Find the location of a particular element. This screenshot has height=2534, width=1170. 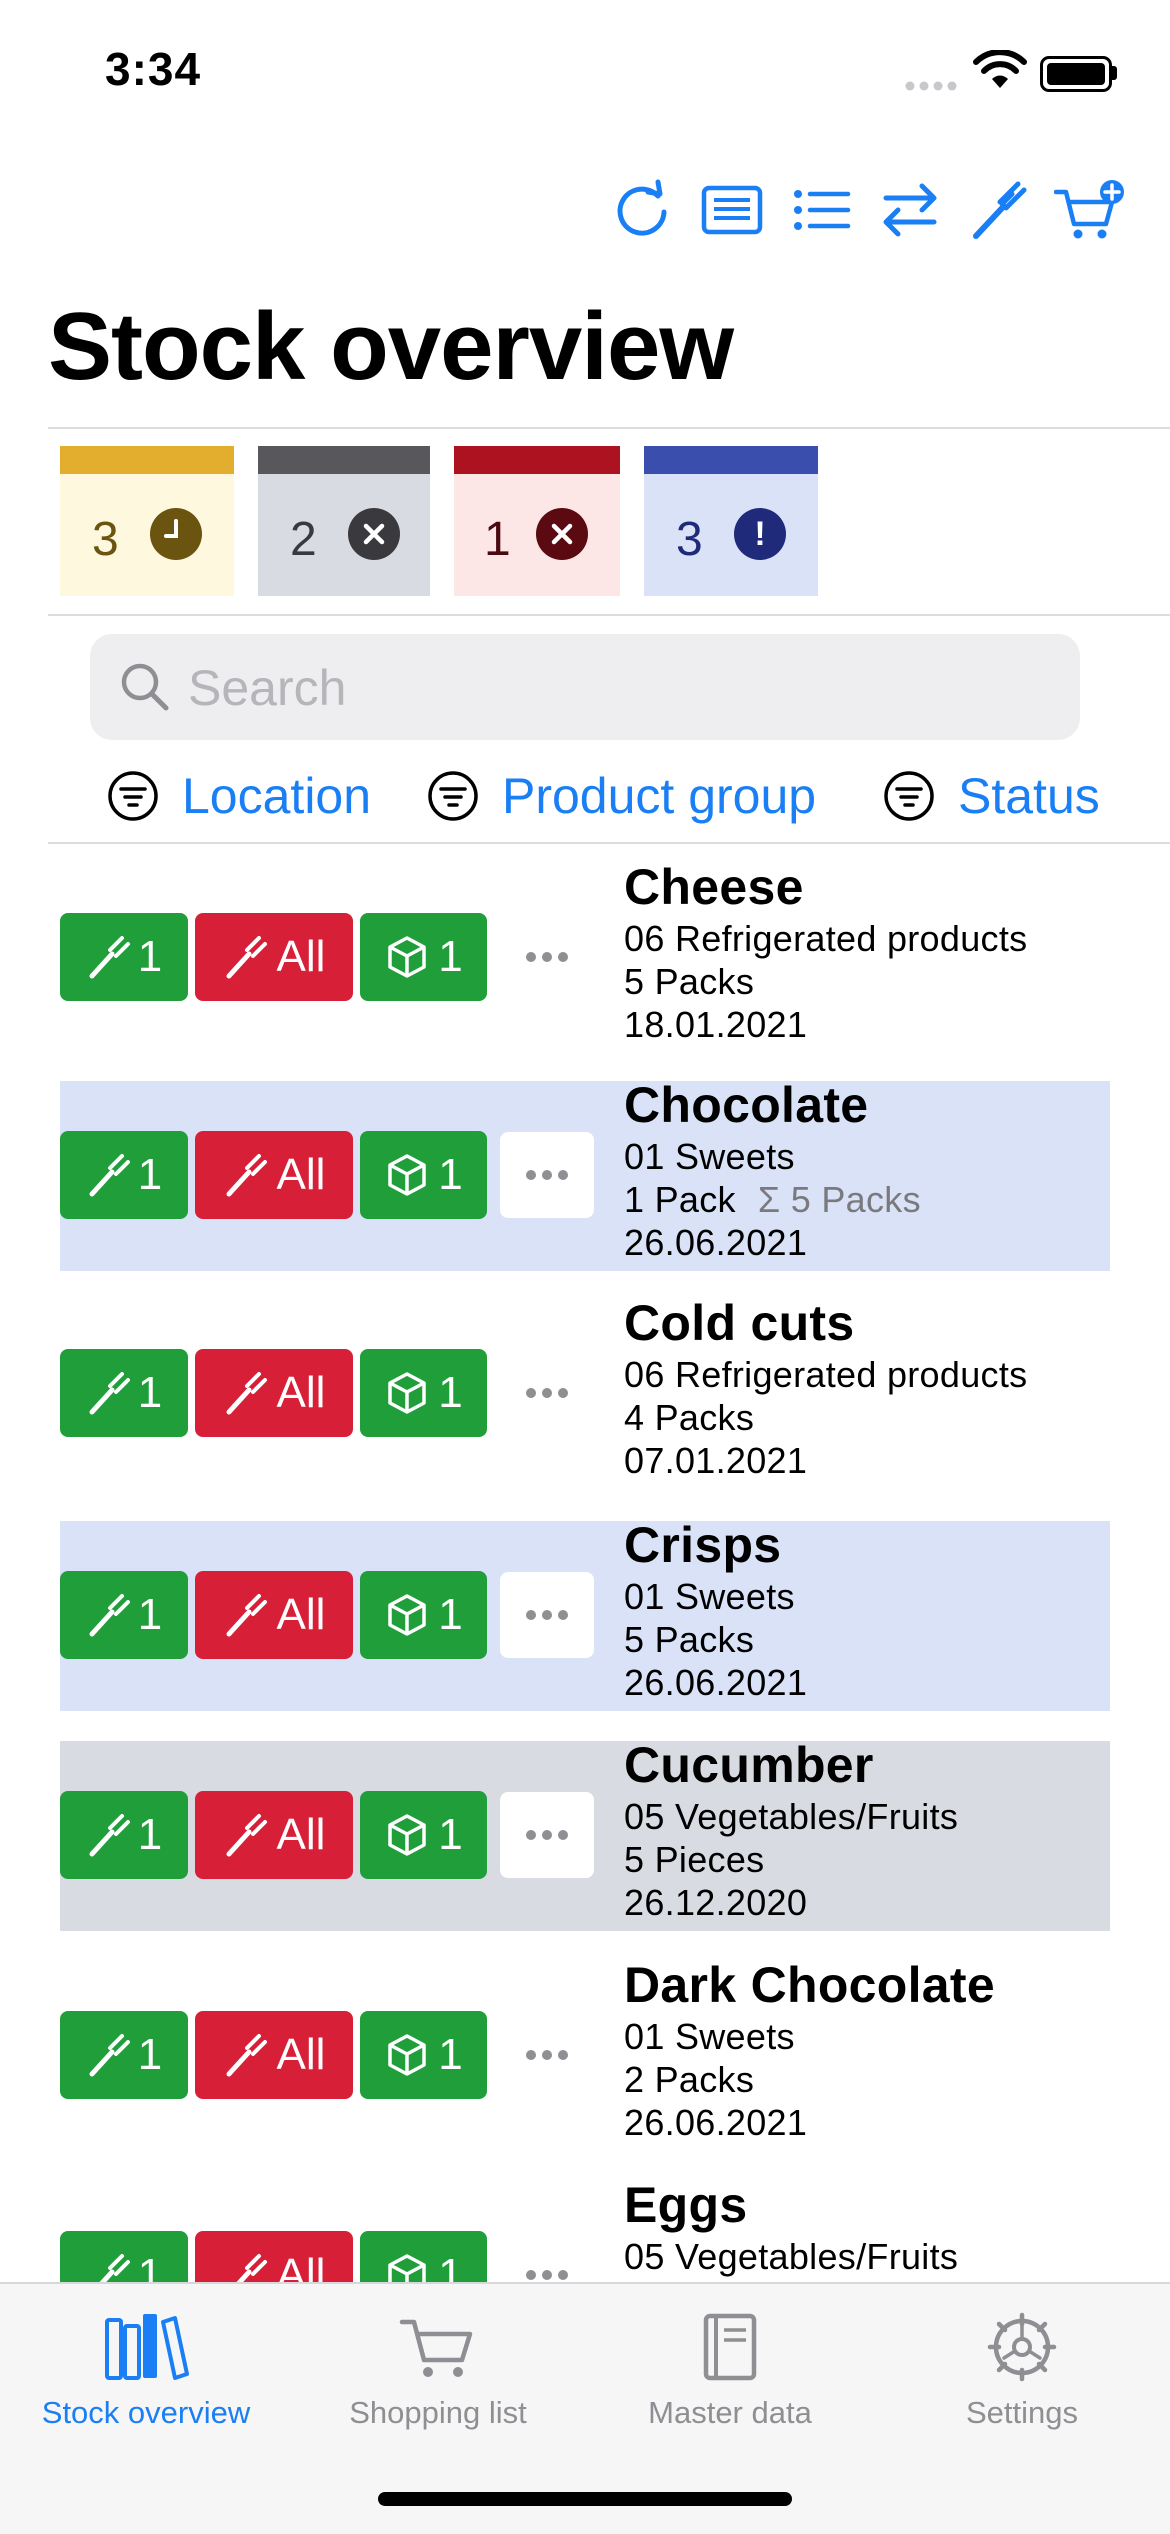

transfer-icon is located at coordinates (910, 210).